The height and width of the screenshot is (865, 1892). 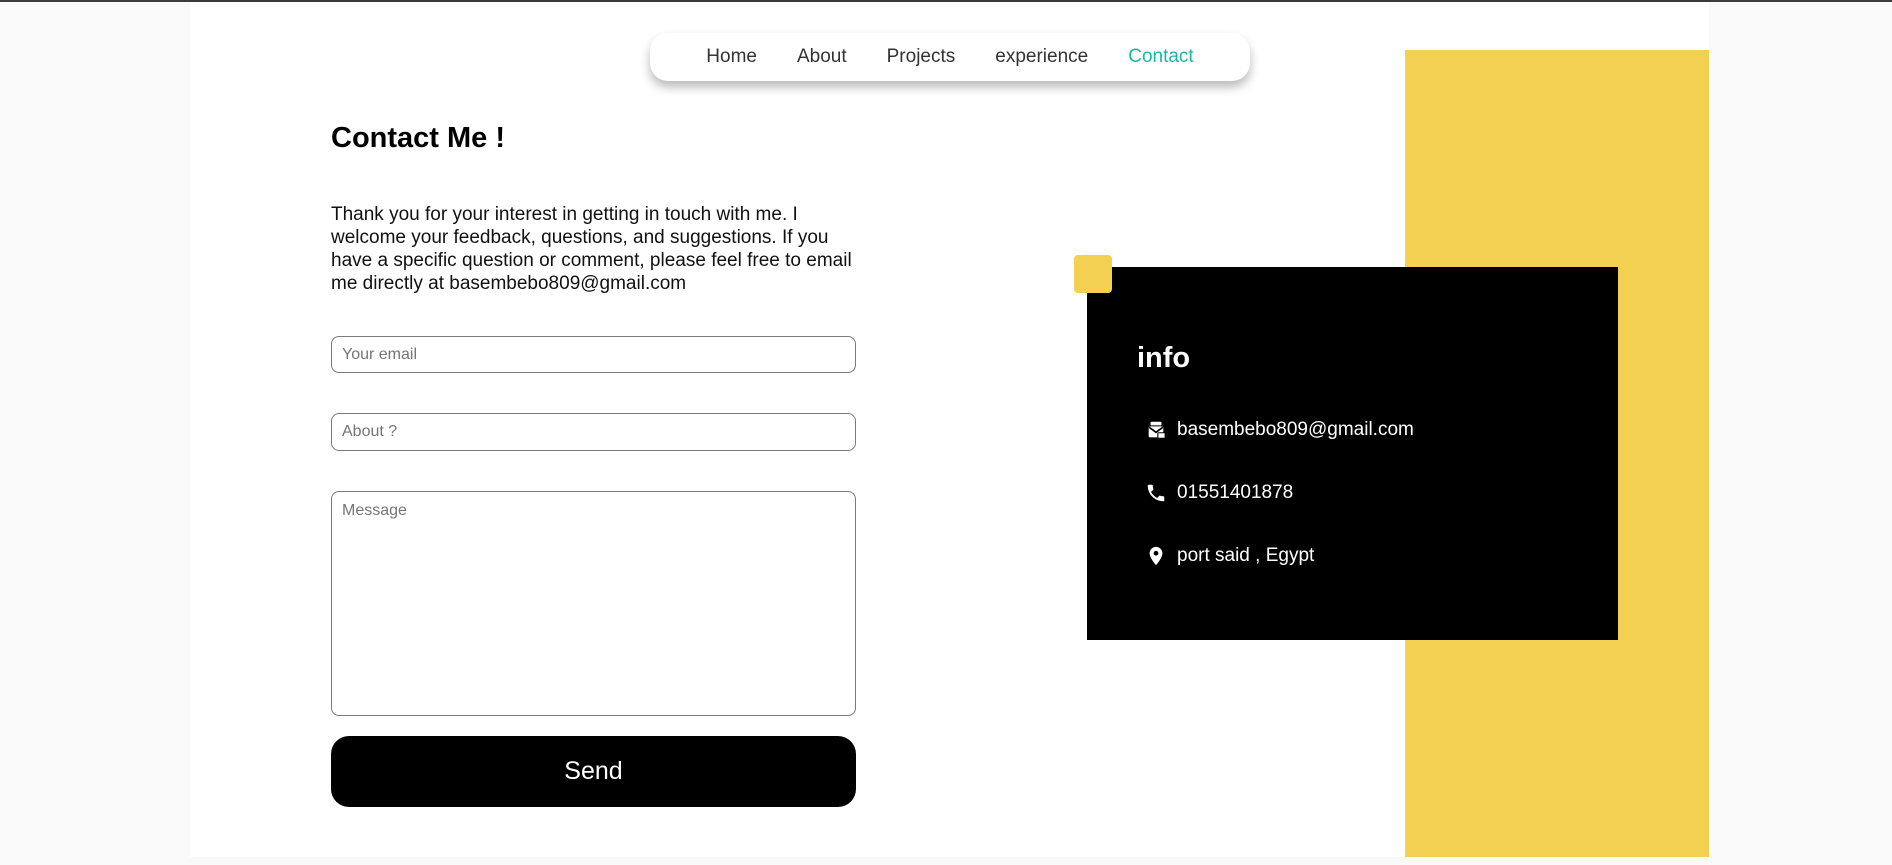 What do you see at coordinates (822, 57) in the screenshot?
I see `nav-about: About` at bounding box center [822, 57].